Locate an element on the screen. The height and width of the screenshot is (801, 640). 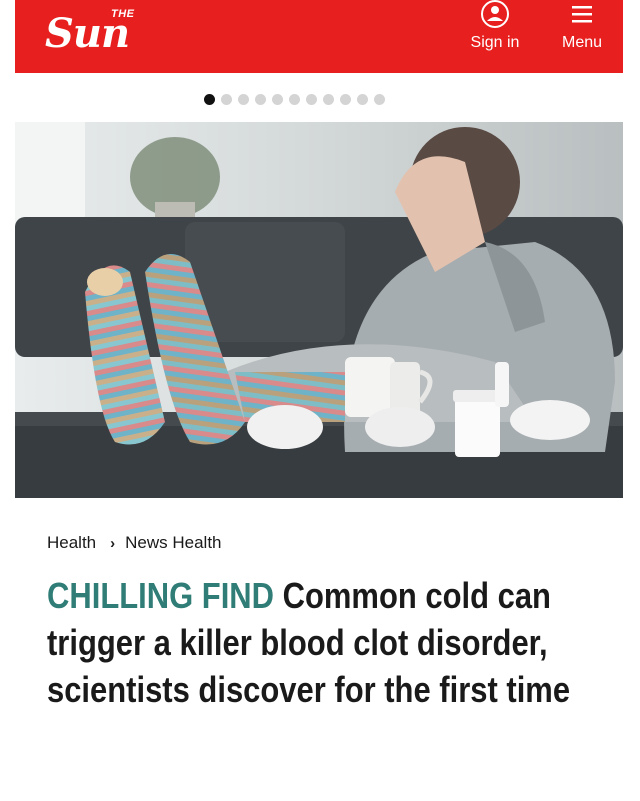
breadcrumb-news-health: News Health is located at coordinates (173, 543).